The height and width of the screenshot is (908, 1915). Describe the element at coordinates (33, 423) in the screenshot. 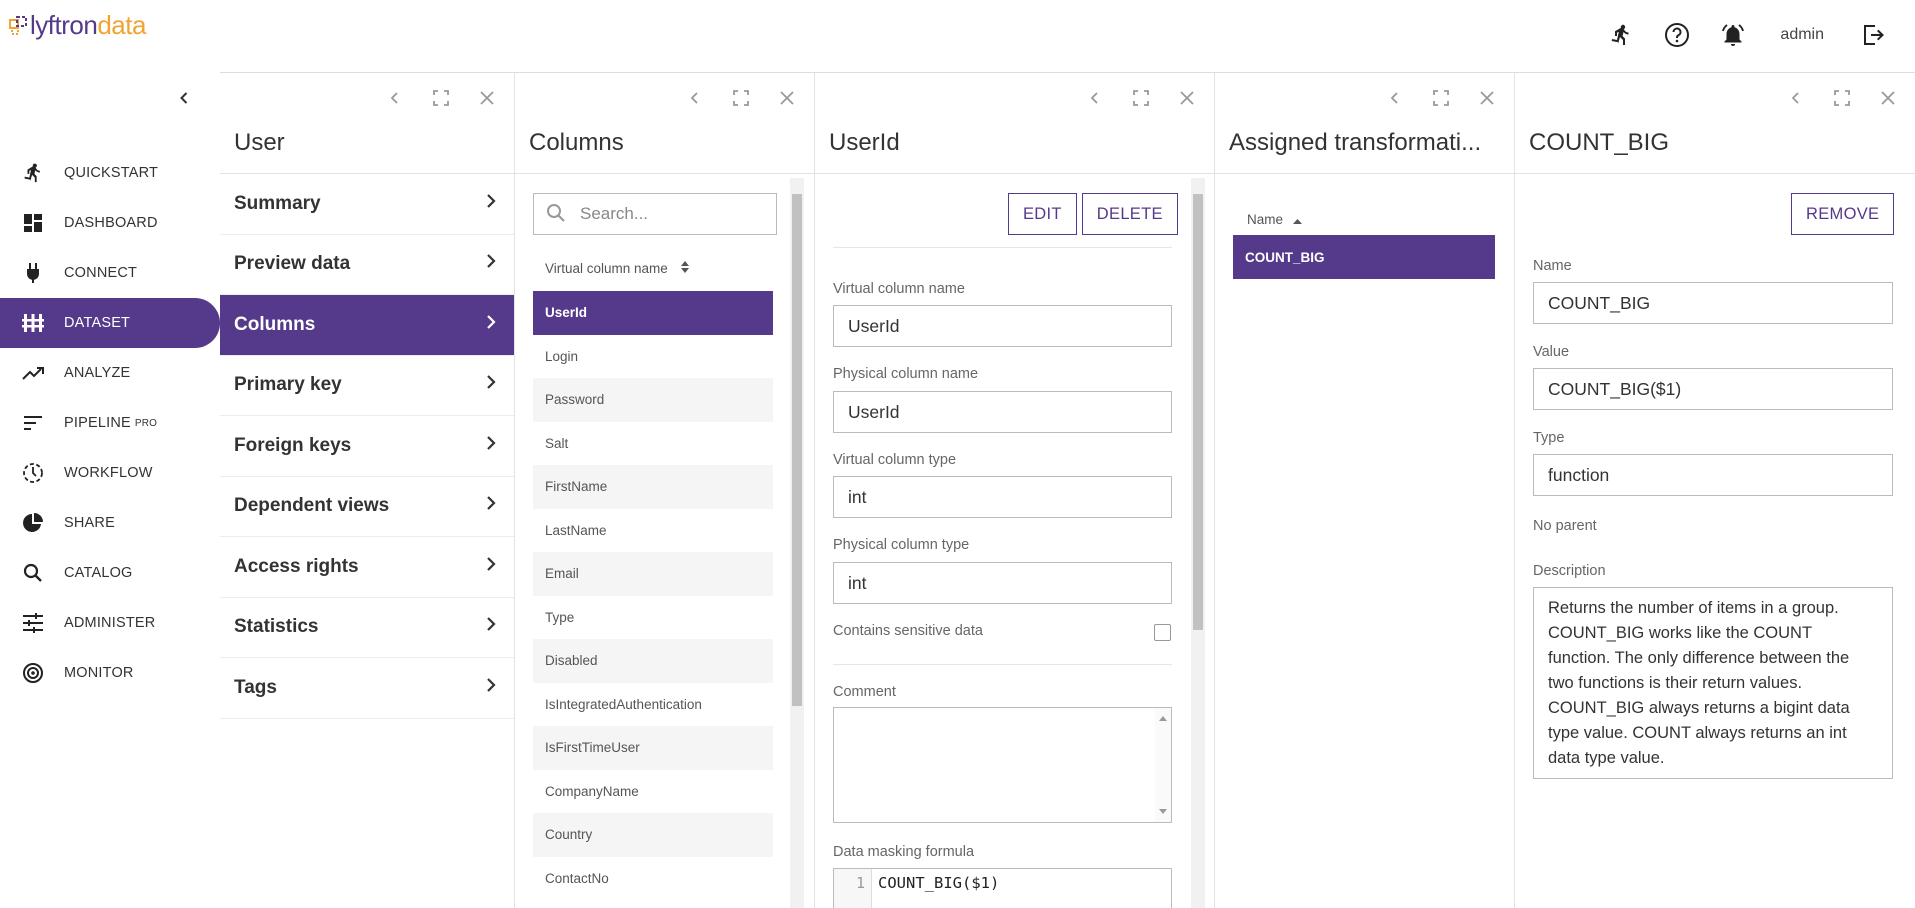

I see `pipeline-icon` at that location.